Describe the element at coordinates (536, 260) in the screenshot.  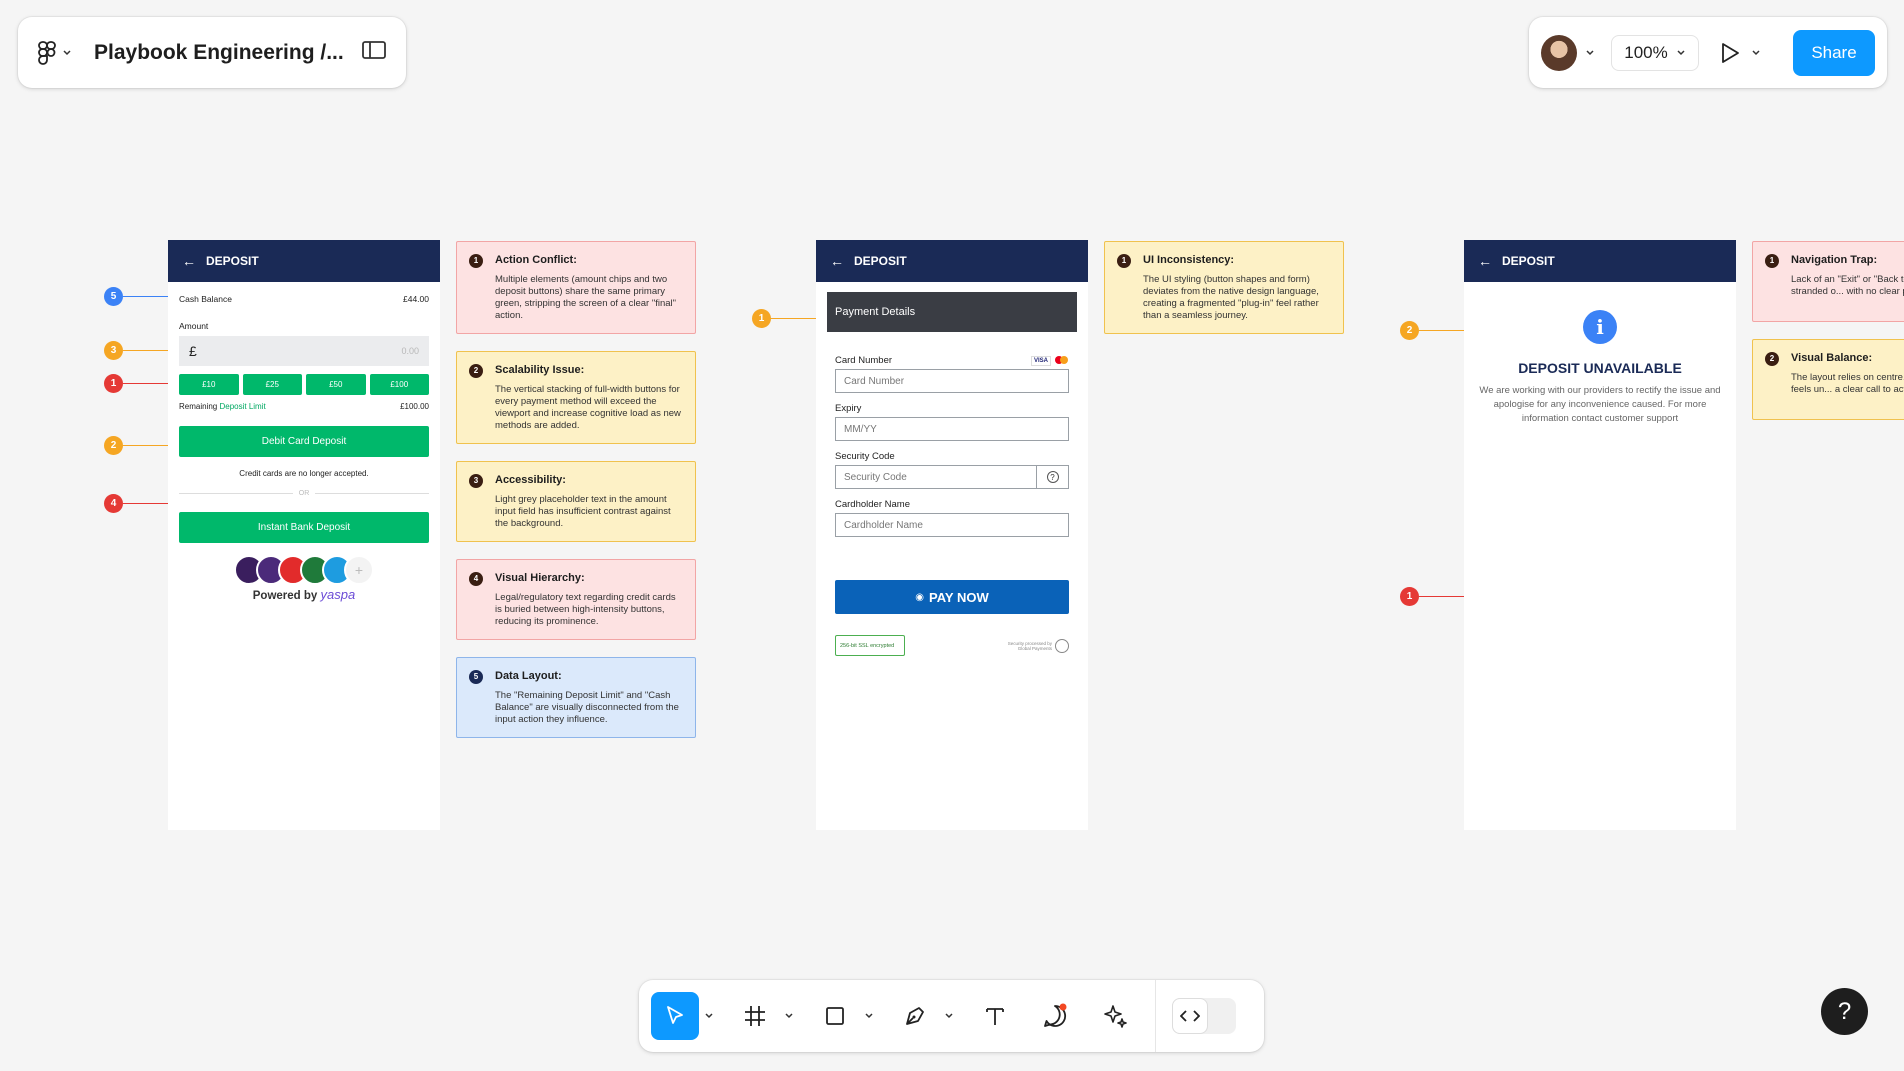
I see `note-title: Action Conflict:` at that location.